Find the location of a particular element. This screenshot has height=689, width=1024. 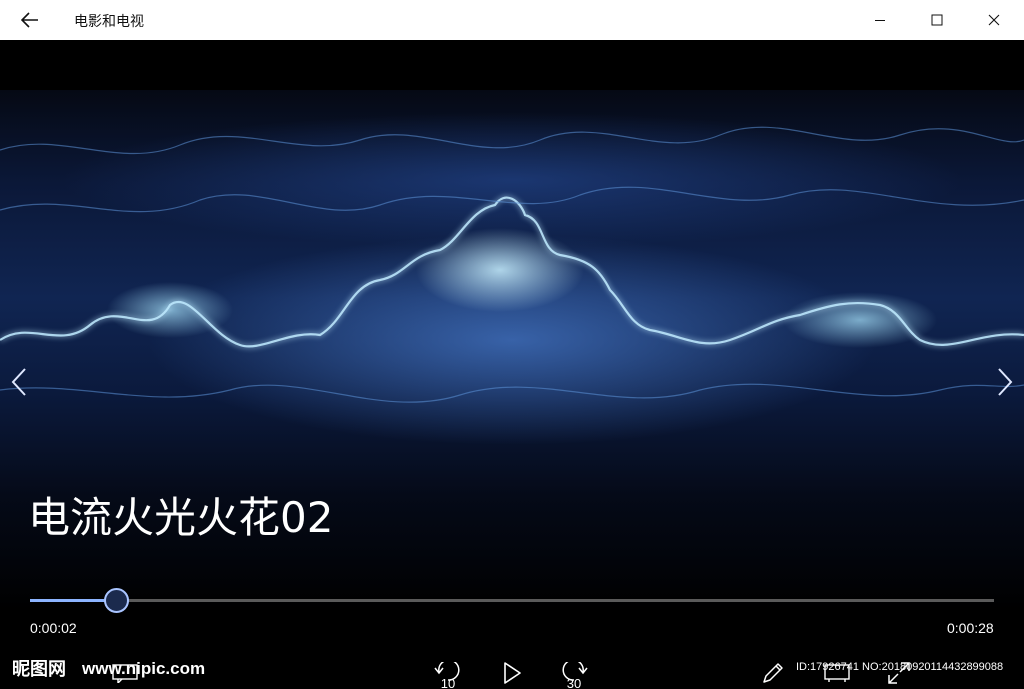

back-arrow-icon is located at coordinates (29, 20).